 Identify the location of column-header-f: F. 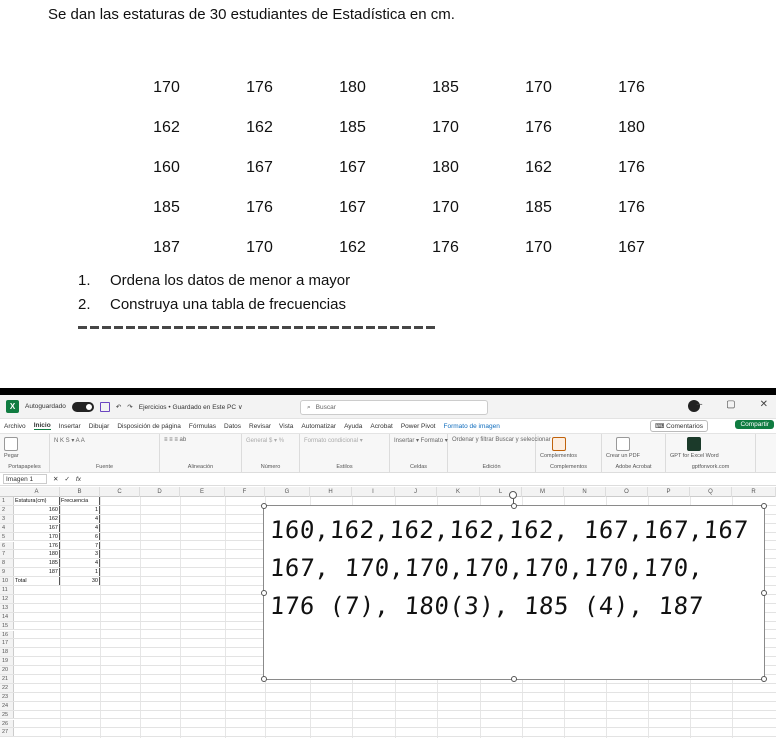
(245, 492).